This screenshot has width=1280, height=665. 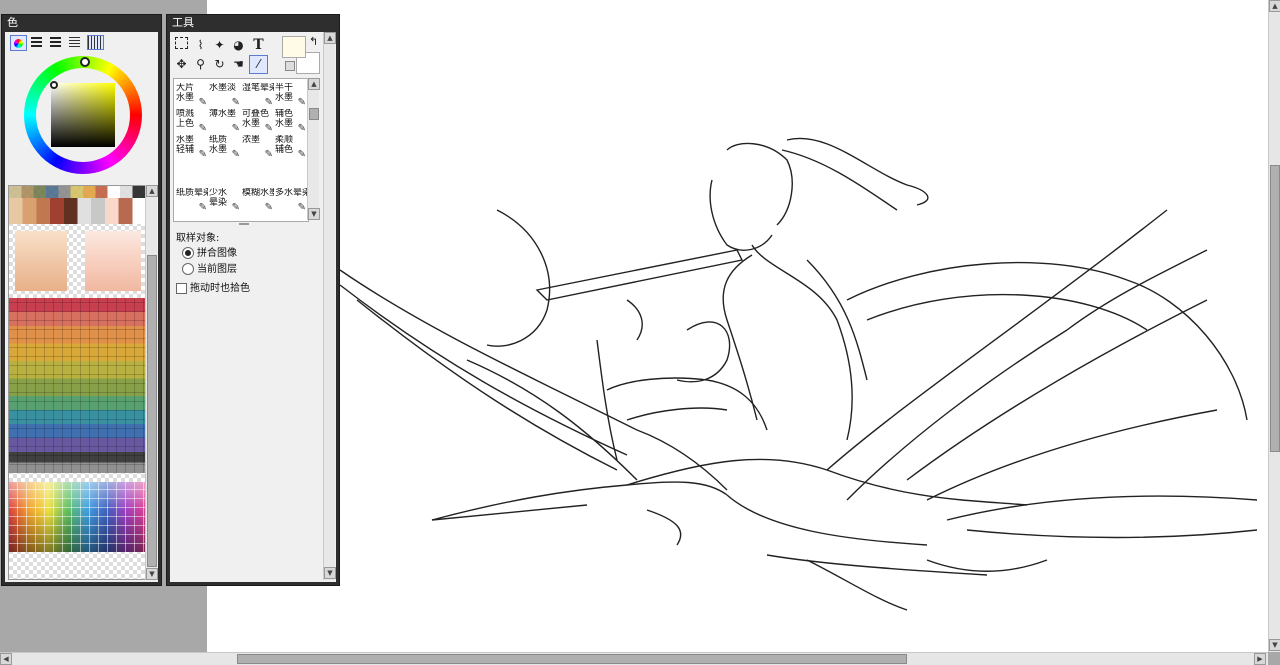 What do you see at coordinates (225, 96) in the screenshot?
I see `brush-preset: 水墨淡 ✎` at bounding box center [225, 96].